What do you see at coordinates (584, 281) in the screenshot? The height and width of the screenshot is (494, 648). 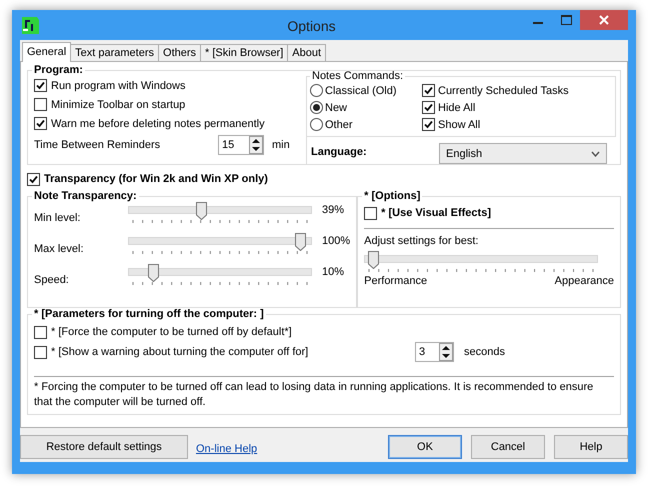 I see `scale-max-label: Appearance` at bounding box center [584, 281].